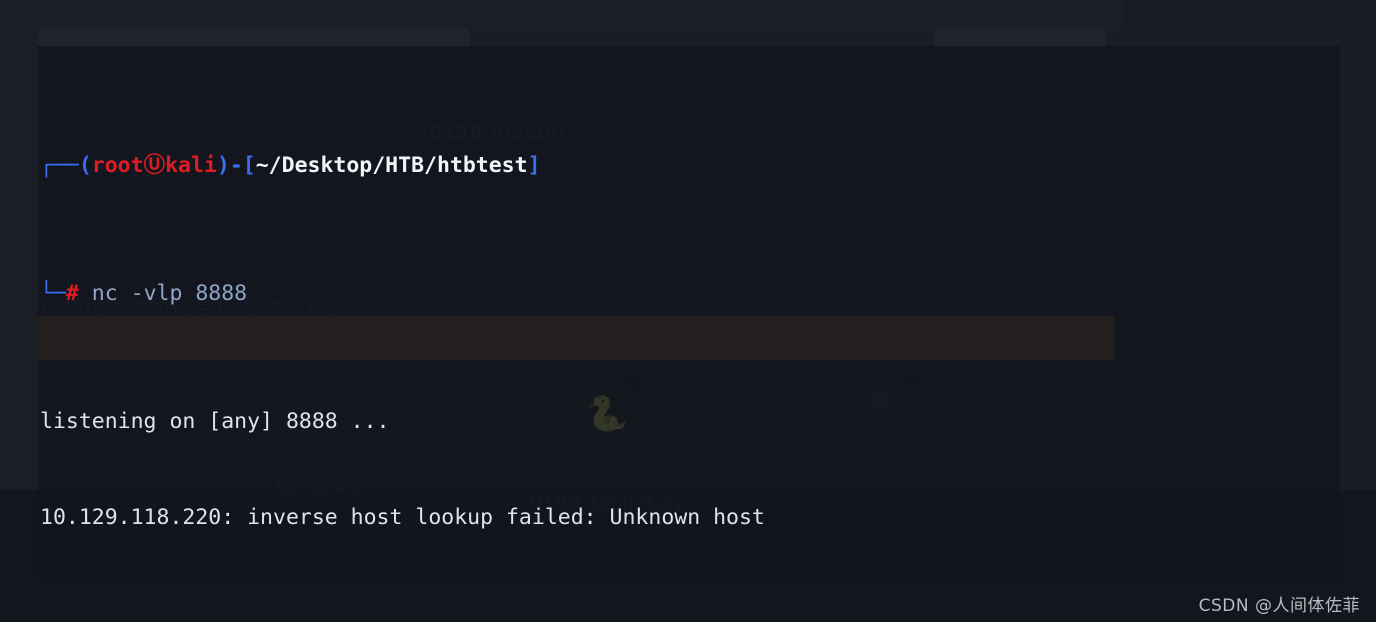  I want to click on prompt-hash: #, so click(72, 293).